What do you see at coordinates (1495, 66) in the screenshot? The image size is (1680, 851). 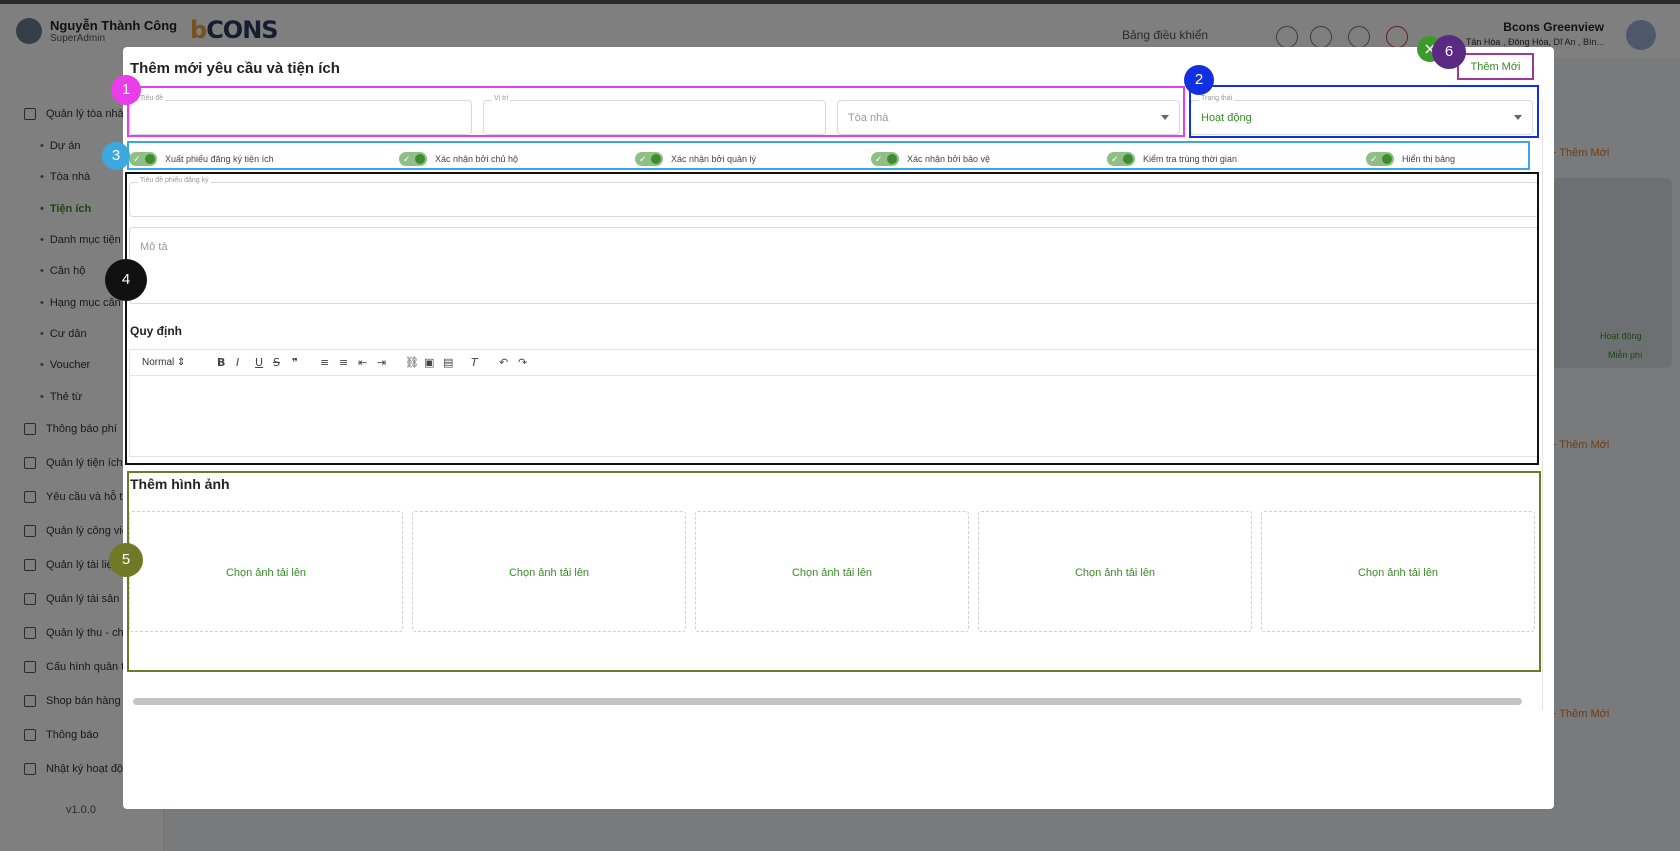 I see `add-new-button: Thêm Mới` at bounding box center [1495, 66].